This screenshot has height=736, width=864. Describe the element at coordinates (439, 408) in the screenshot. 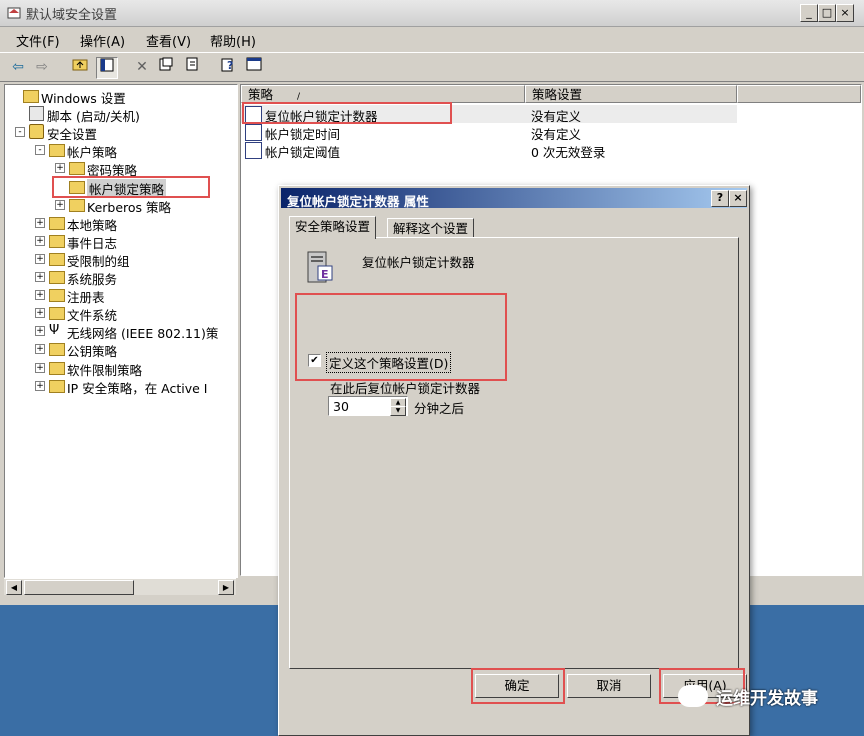

I see `minutes-unit-label: 分钟之后` at that location.